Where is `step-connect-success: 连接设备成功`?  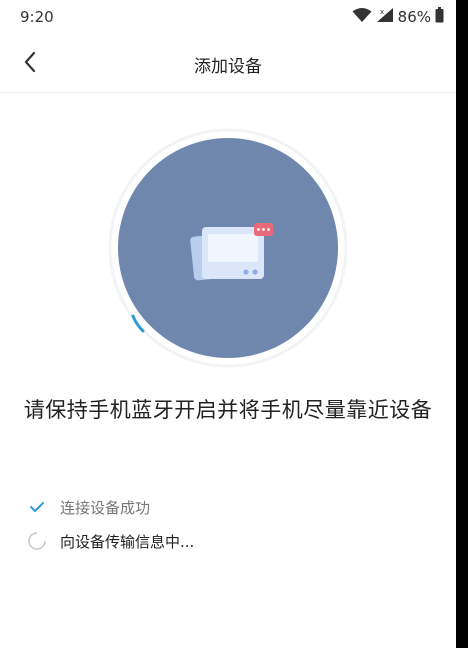 step-connect-success: 连接设备成功 is located at coordinates (226, 507).